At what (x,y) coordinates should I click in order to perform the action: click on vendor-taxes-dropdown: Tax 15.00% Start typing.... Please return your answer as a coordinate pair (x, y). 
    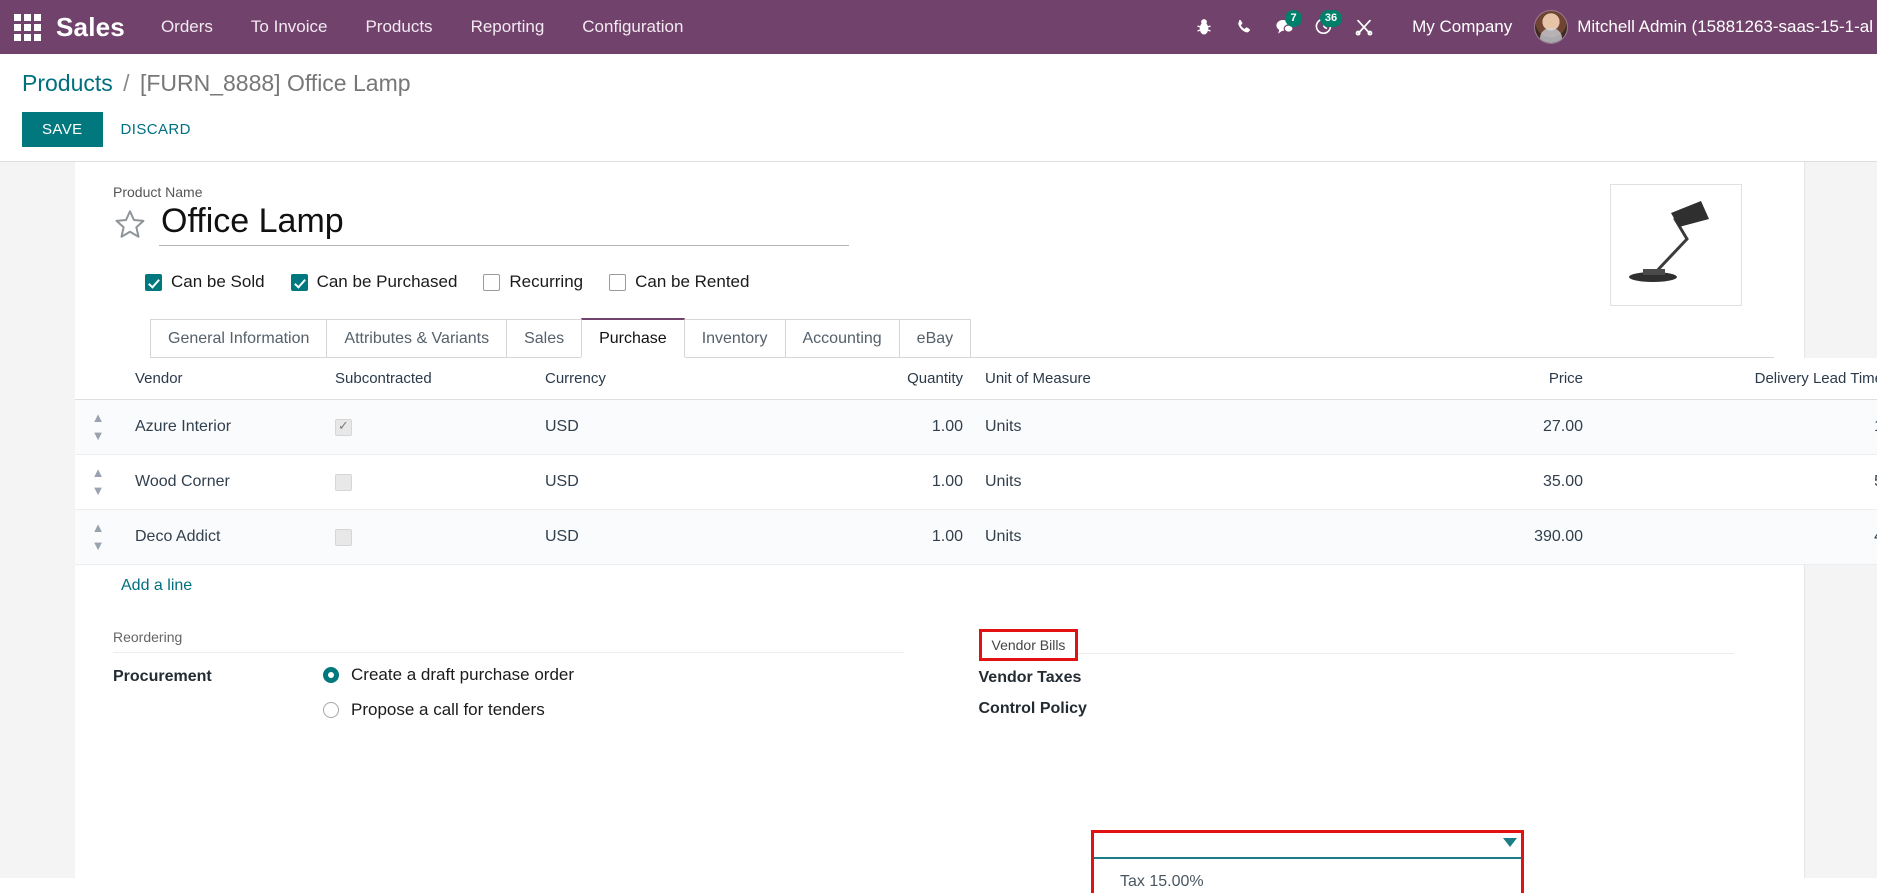
    Looking at the image, I should click on (1307, 861).